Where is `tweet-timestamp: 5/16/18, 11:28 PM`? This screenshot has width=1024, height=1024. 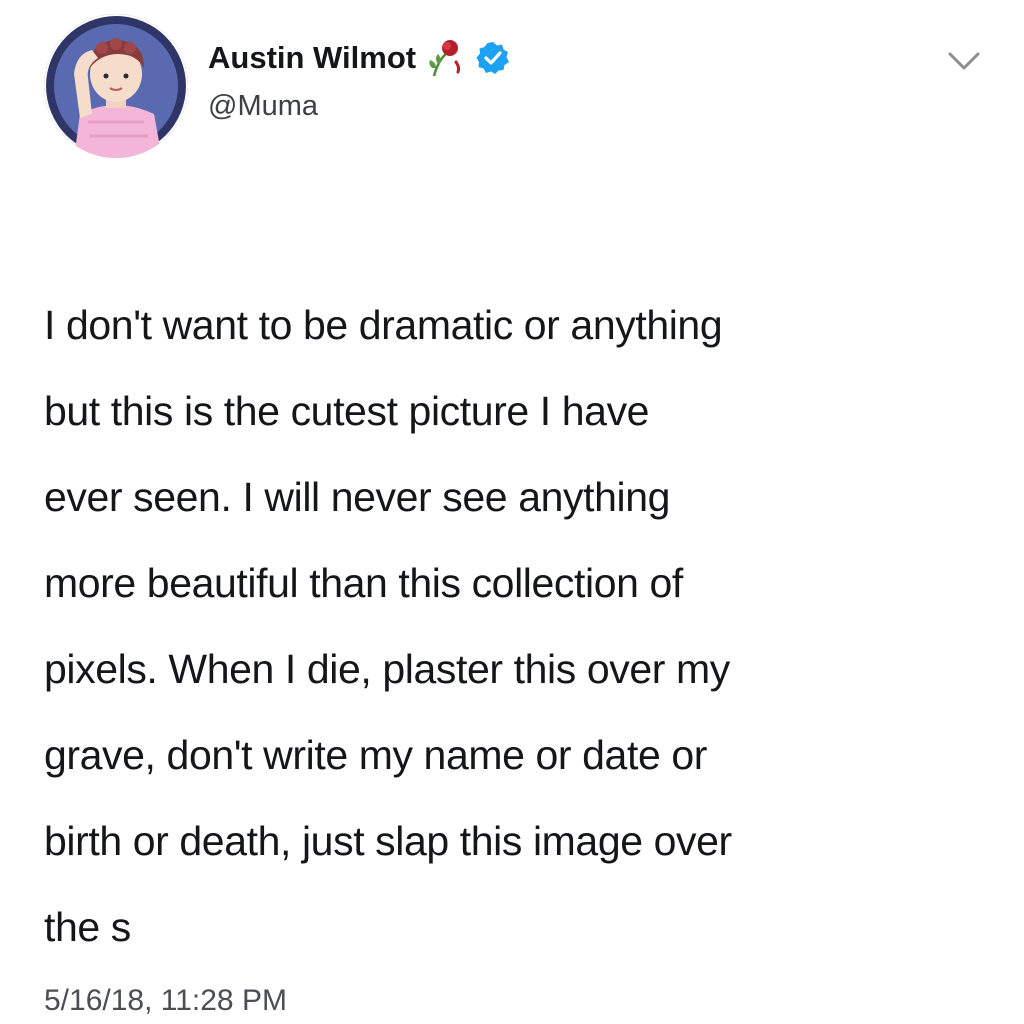 tweet-timestamp: 5/16/18, 11:28 PM is located at coordinates (165, 1001).